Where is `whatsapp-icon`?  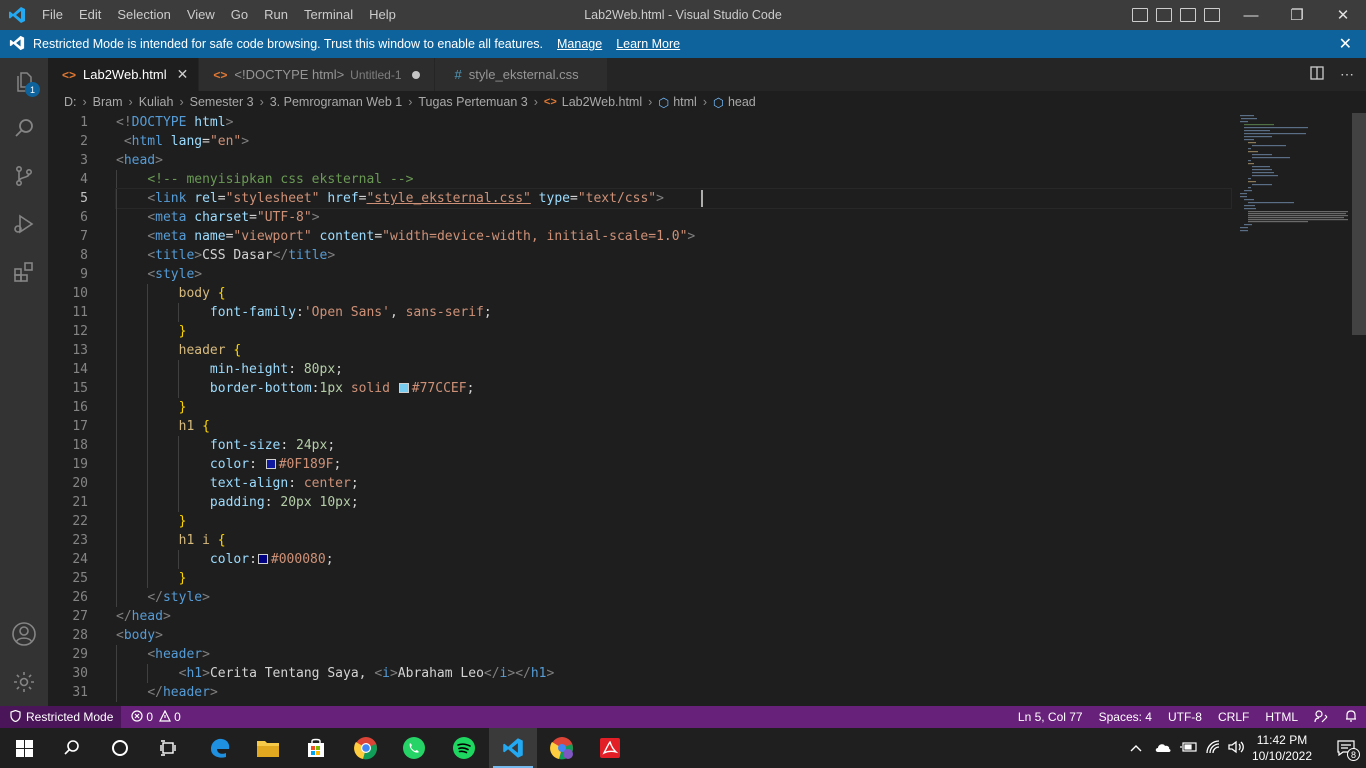
whatsapp-icon is located at coordinates (414, 748).